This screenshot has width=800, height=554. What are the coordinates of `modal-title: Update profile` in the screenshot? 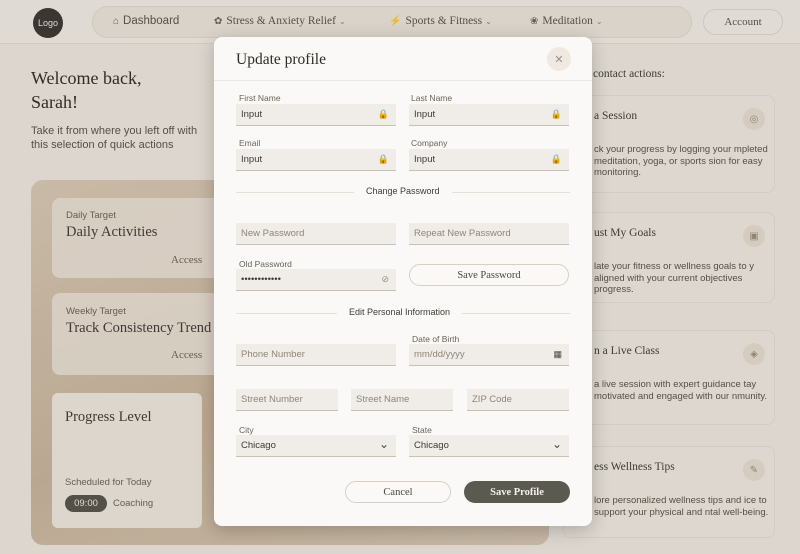 It's located at (281, 59).